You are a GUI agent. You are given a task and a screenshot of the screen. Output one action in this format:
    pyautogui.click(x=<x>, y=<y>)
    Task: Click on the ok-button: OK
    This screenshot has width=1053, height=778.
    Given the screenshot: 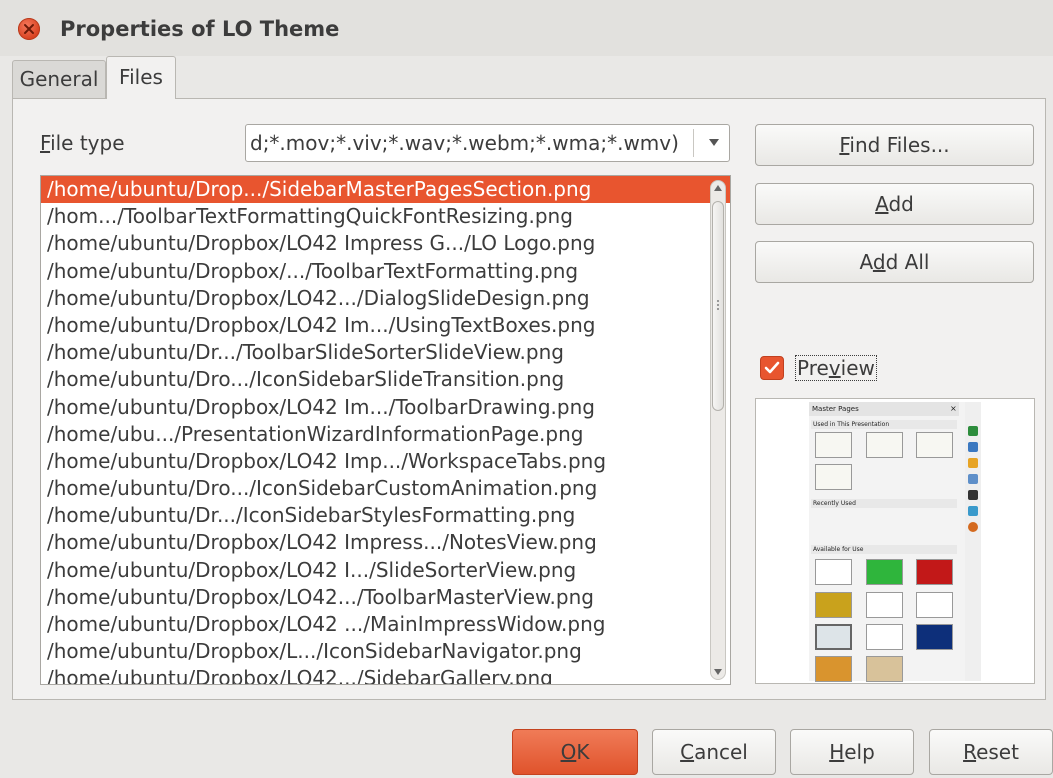 What is the action you would take?
    pyautogui.click(x=575, y=752)
    